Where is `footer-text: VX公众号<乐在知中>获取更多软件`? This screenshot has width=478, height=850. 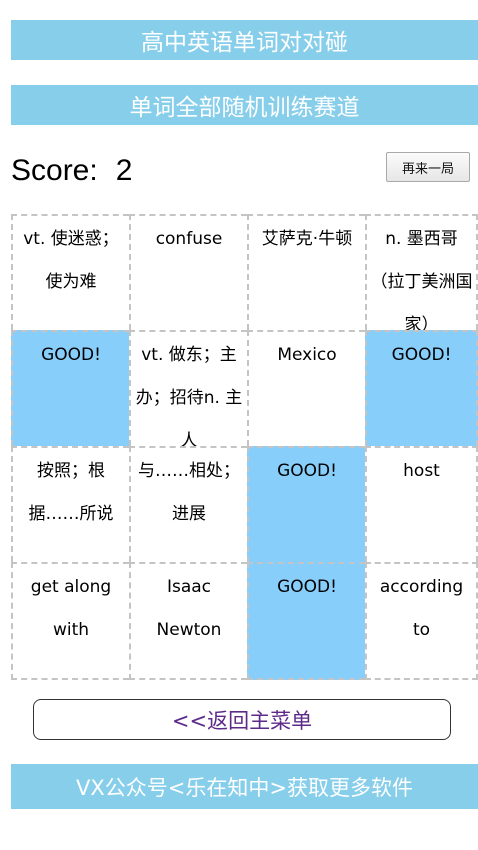 footer-text: VX公众号<乐在知中>获取更多软件 is located at coordinates (244, 787).